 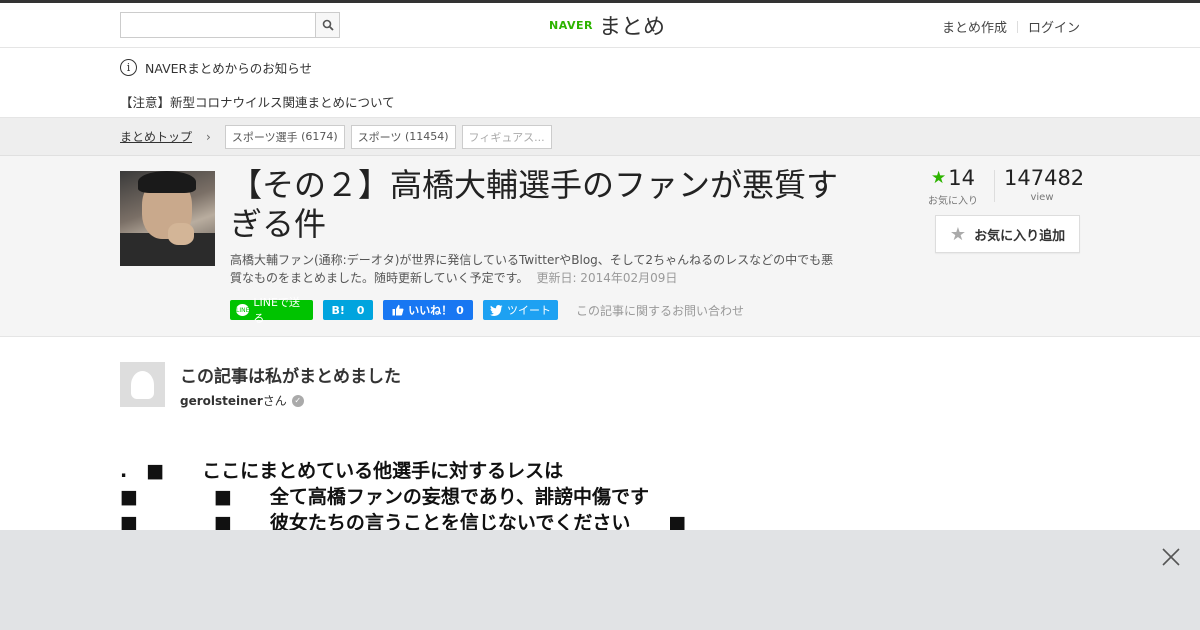 What do you see at coordinates (348, 310) in the screenshot?
I see `hatena-bookmark-button: B! 0` at bounding box center [348, 310].